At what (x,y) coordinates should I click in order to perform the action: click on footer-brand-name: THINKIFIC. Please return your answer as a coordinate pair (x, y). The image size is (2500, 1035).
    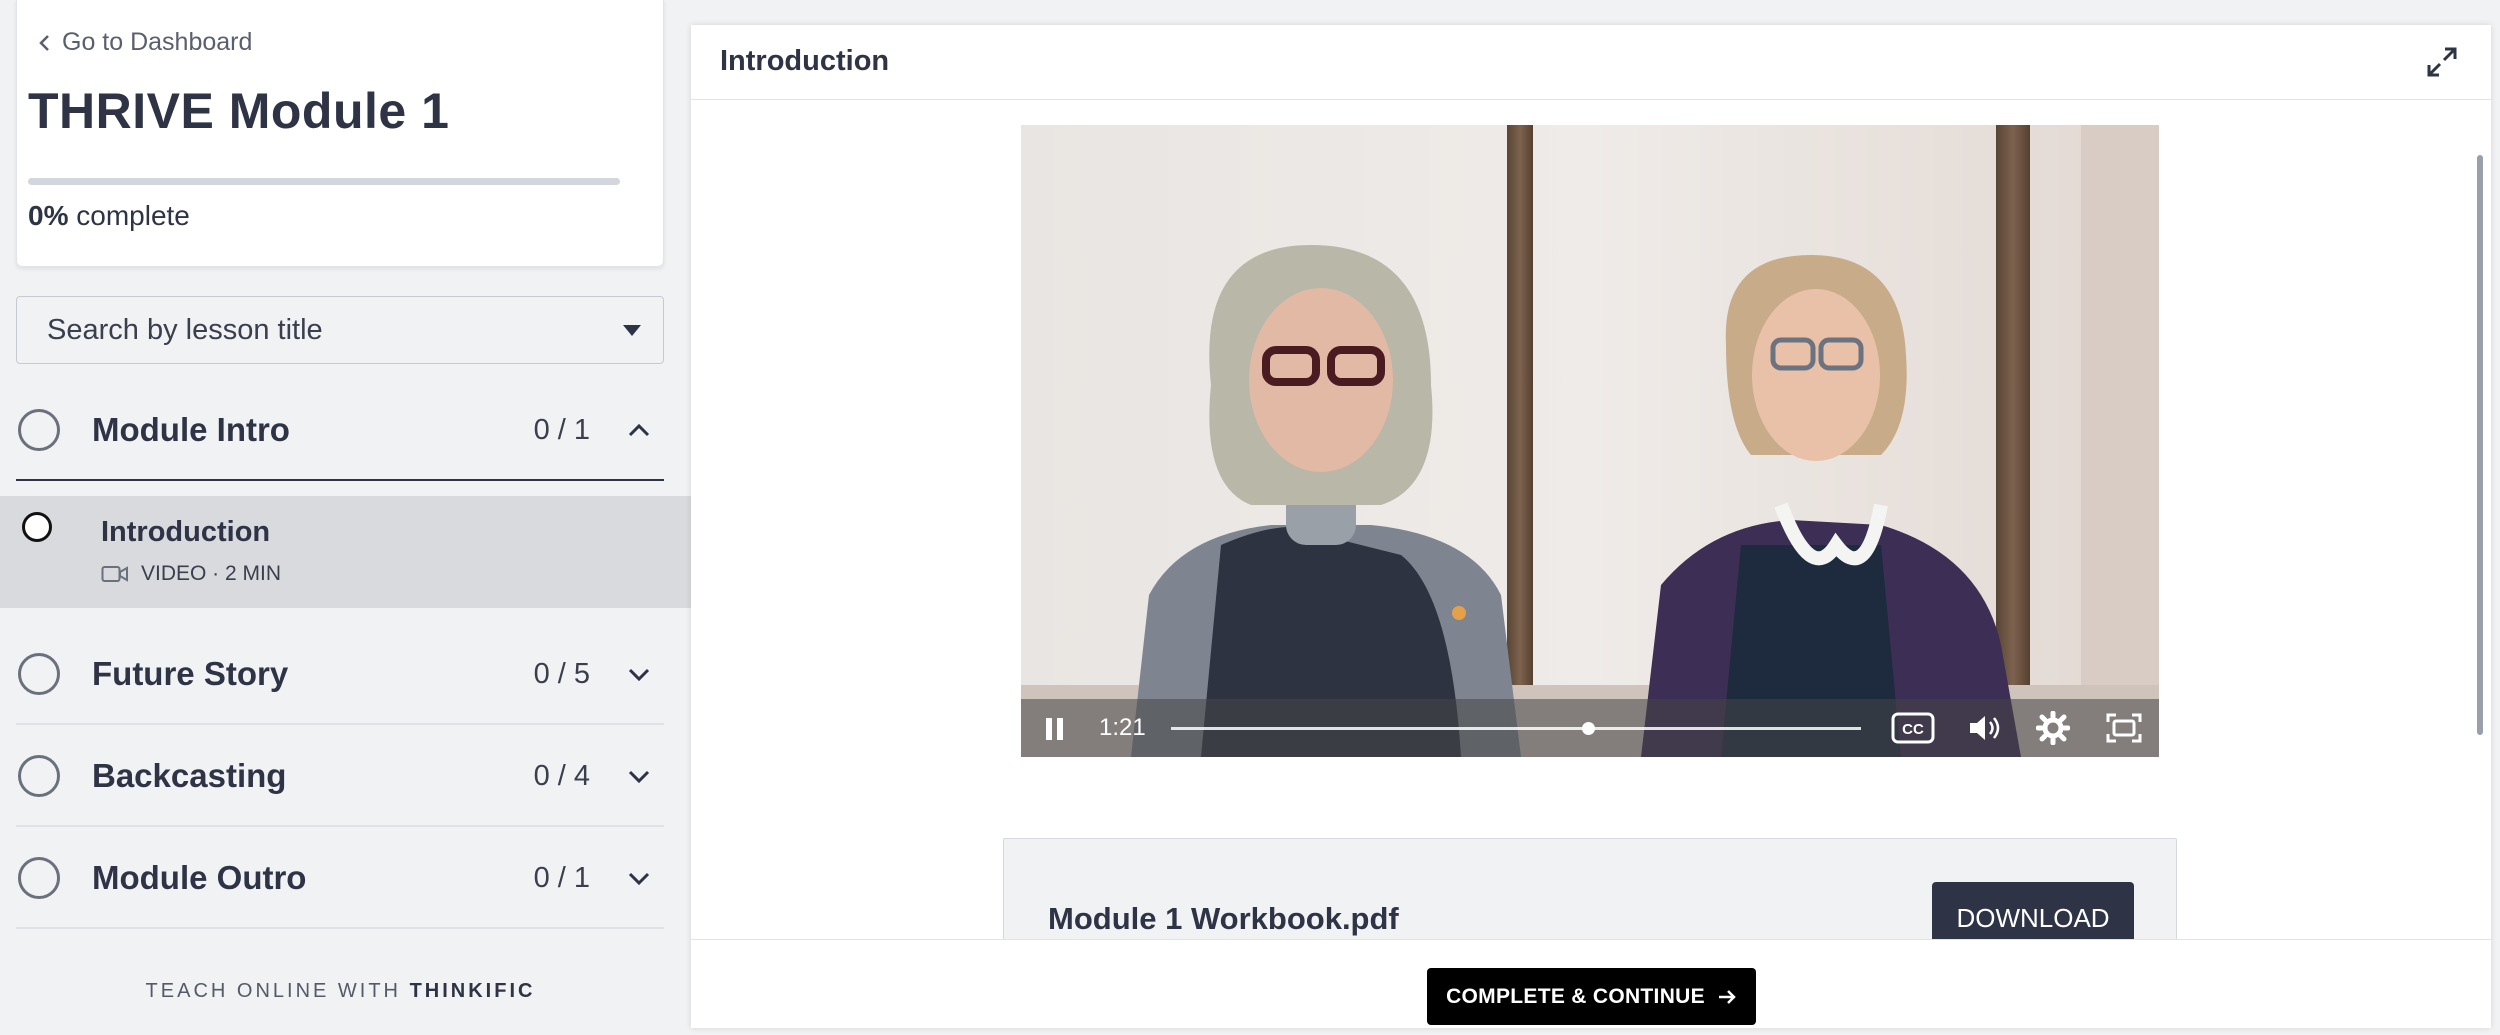
    Looking at the image, I should click on (472, 991).